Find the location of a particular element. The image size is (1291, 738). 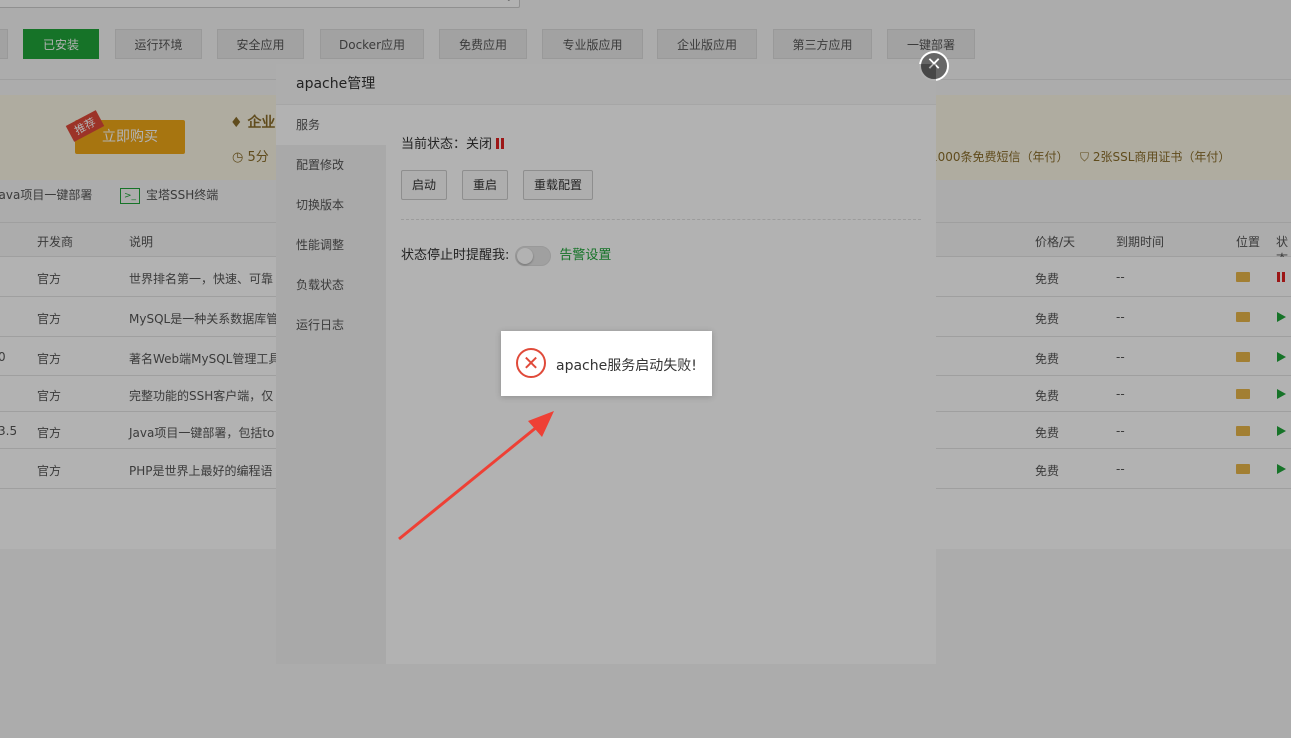

annotation-arrow-icon is located at coordinates (476, 476).